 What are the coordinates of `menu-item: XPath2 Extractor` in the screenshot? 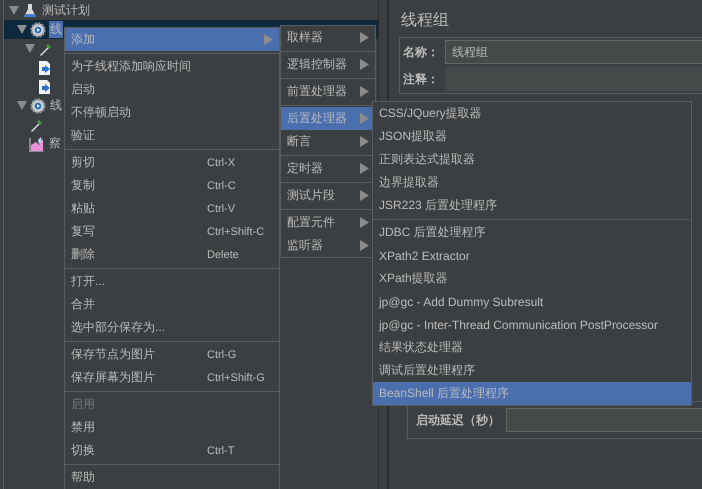 It's located at (532, 255).